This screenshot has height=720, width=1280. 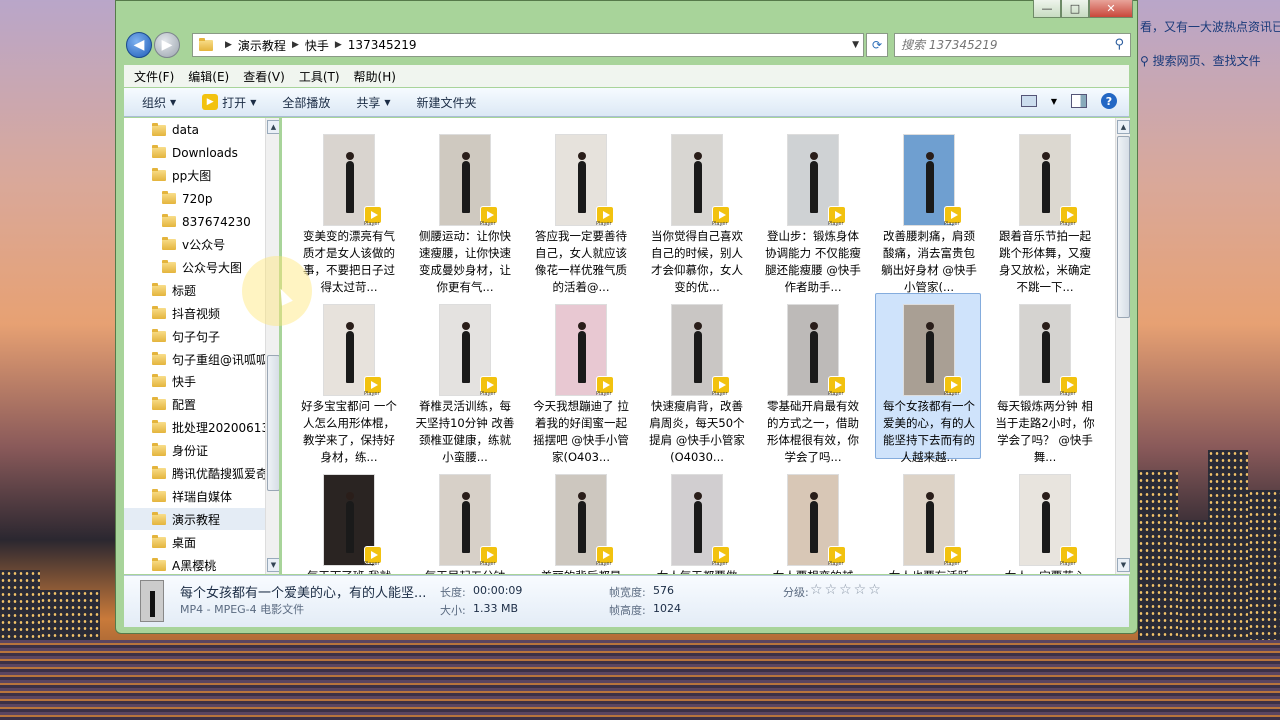 What do you see at coordinates (348, 518) in the screenshot?
I see `file-item: Player每天下了班 我就` at bounding box center [348, 518].